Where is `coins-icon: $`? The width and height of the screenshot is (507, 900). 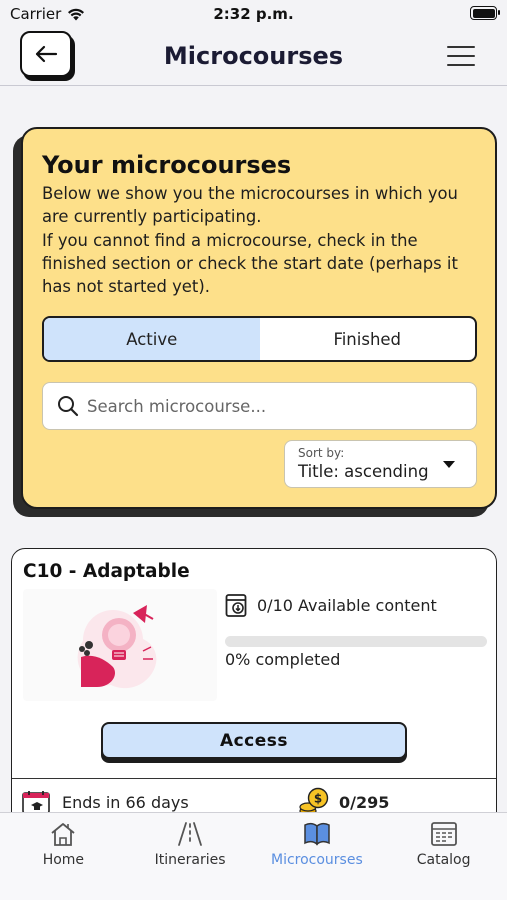 coins-icon: $ is located at coordinates (314, 799).